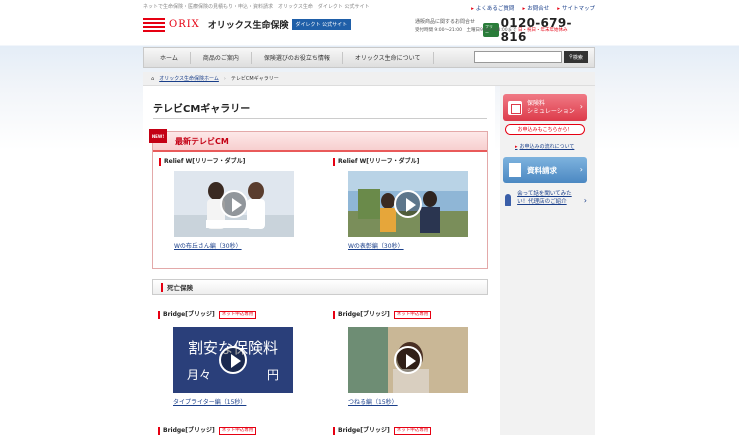 The image size is (739, 435). I want to click on title-divider, so click(320, 118).